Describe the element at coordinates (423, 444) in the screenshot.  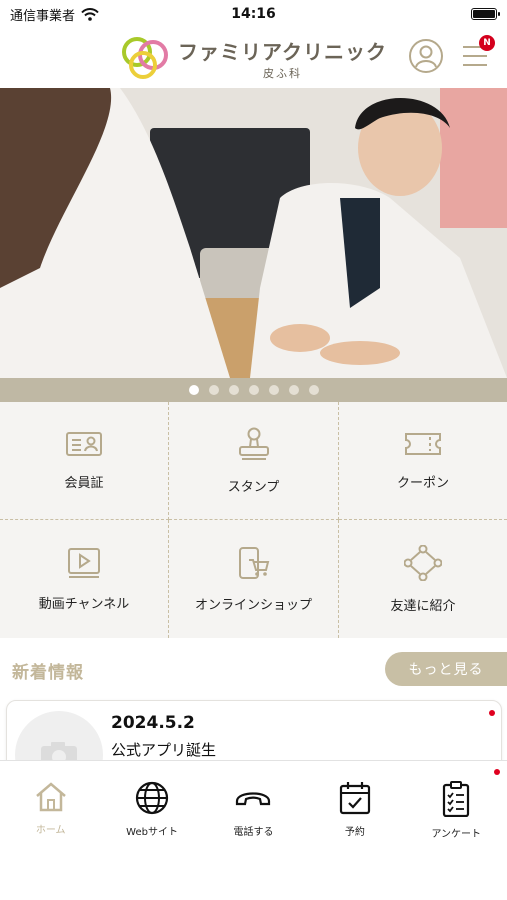
I see `coupon-icon` at that location.